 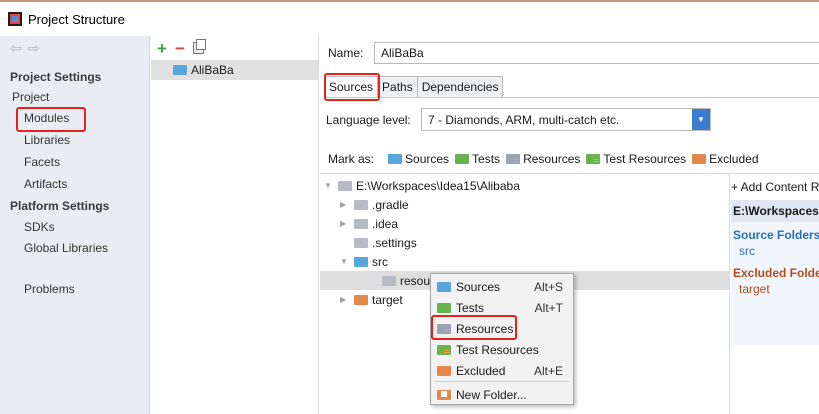 What do you see at coordinates (352, 87) in the screenshot?
I see `highlight-sources-tab` at bounding box center [352, 87].